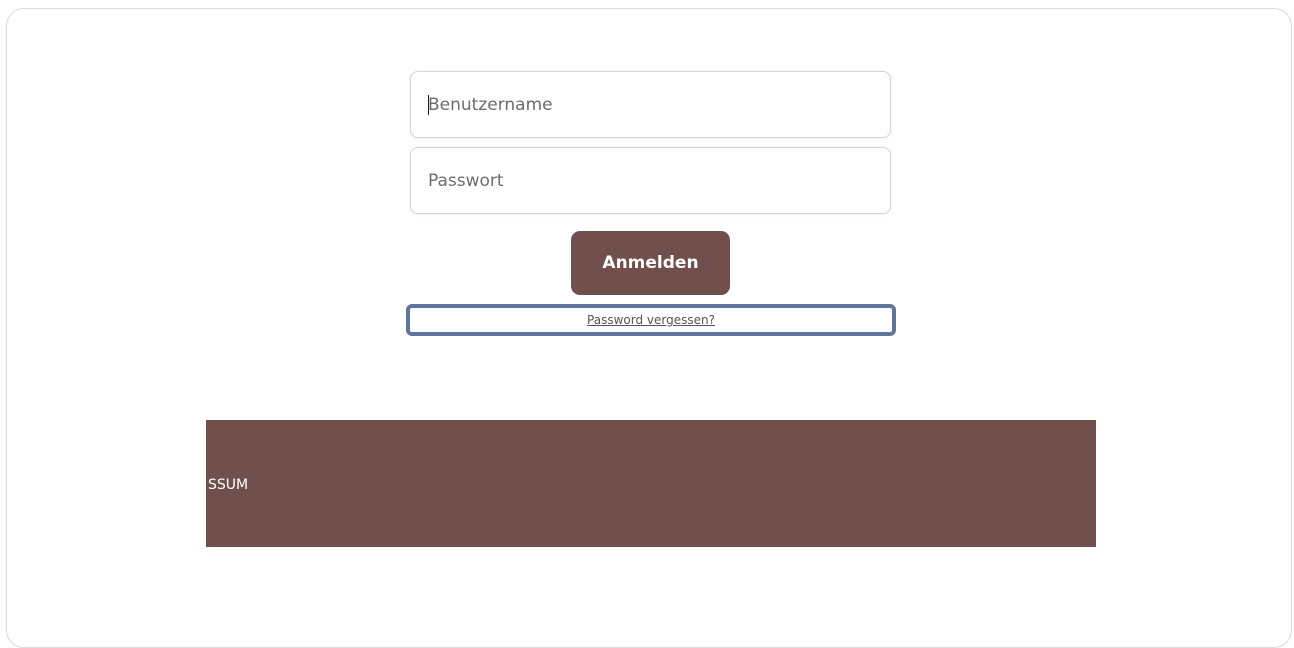 The width and height of the screenshot is (1294, 648). What do you see at coordinates (228, 485) in the screenshot?
I see `footer-text: SSUM` at bounding box center [228, 485].